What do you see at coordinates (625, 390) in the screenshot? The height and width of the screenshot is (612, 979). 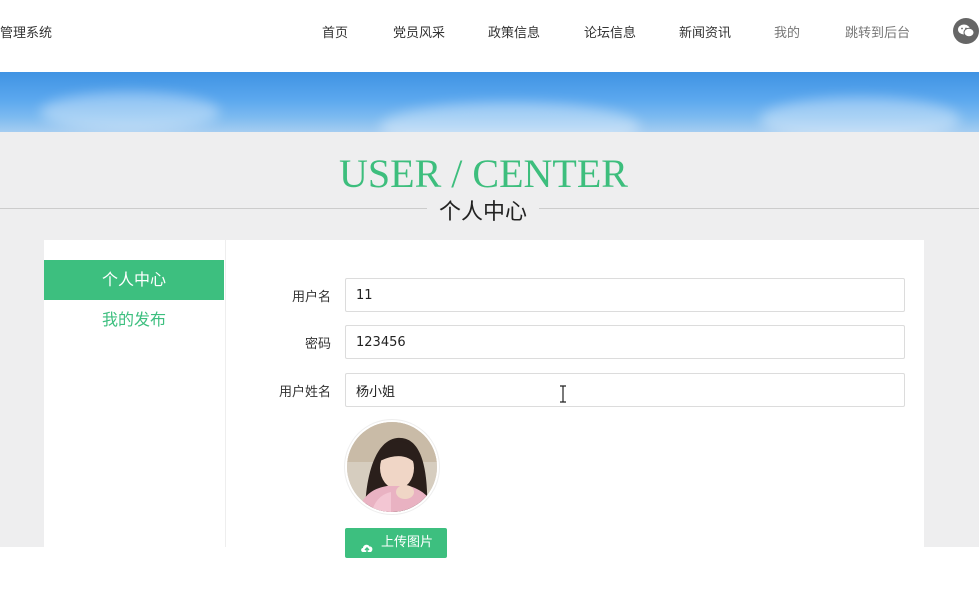 I see `realname-input` at bounding box center [625, 390].